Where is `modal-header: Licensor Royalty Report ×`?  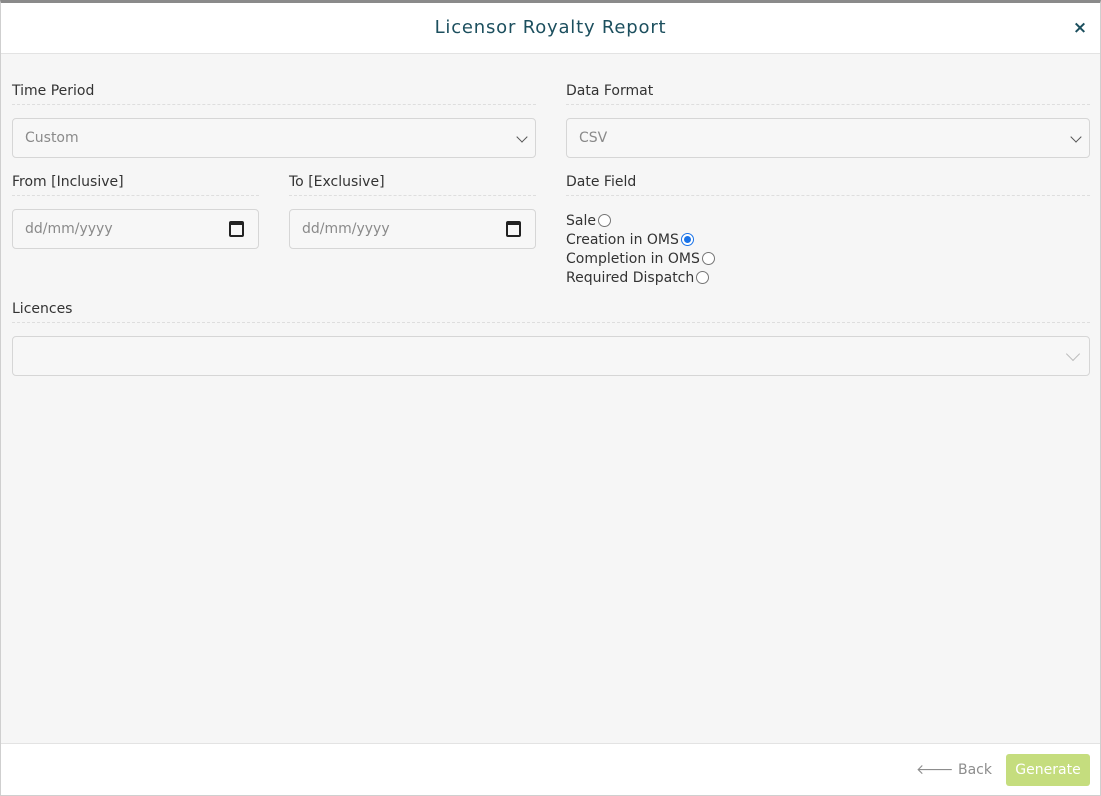
modal-header: Licensor Royalty Report × is located at coordinates (550, 28).